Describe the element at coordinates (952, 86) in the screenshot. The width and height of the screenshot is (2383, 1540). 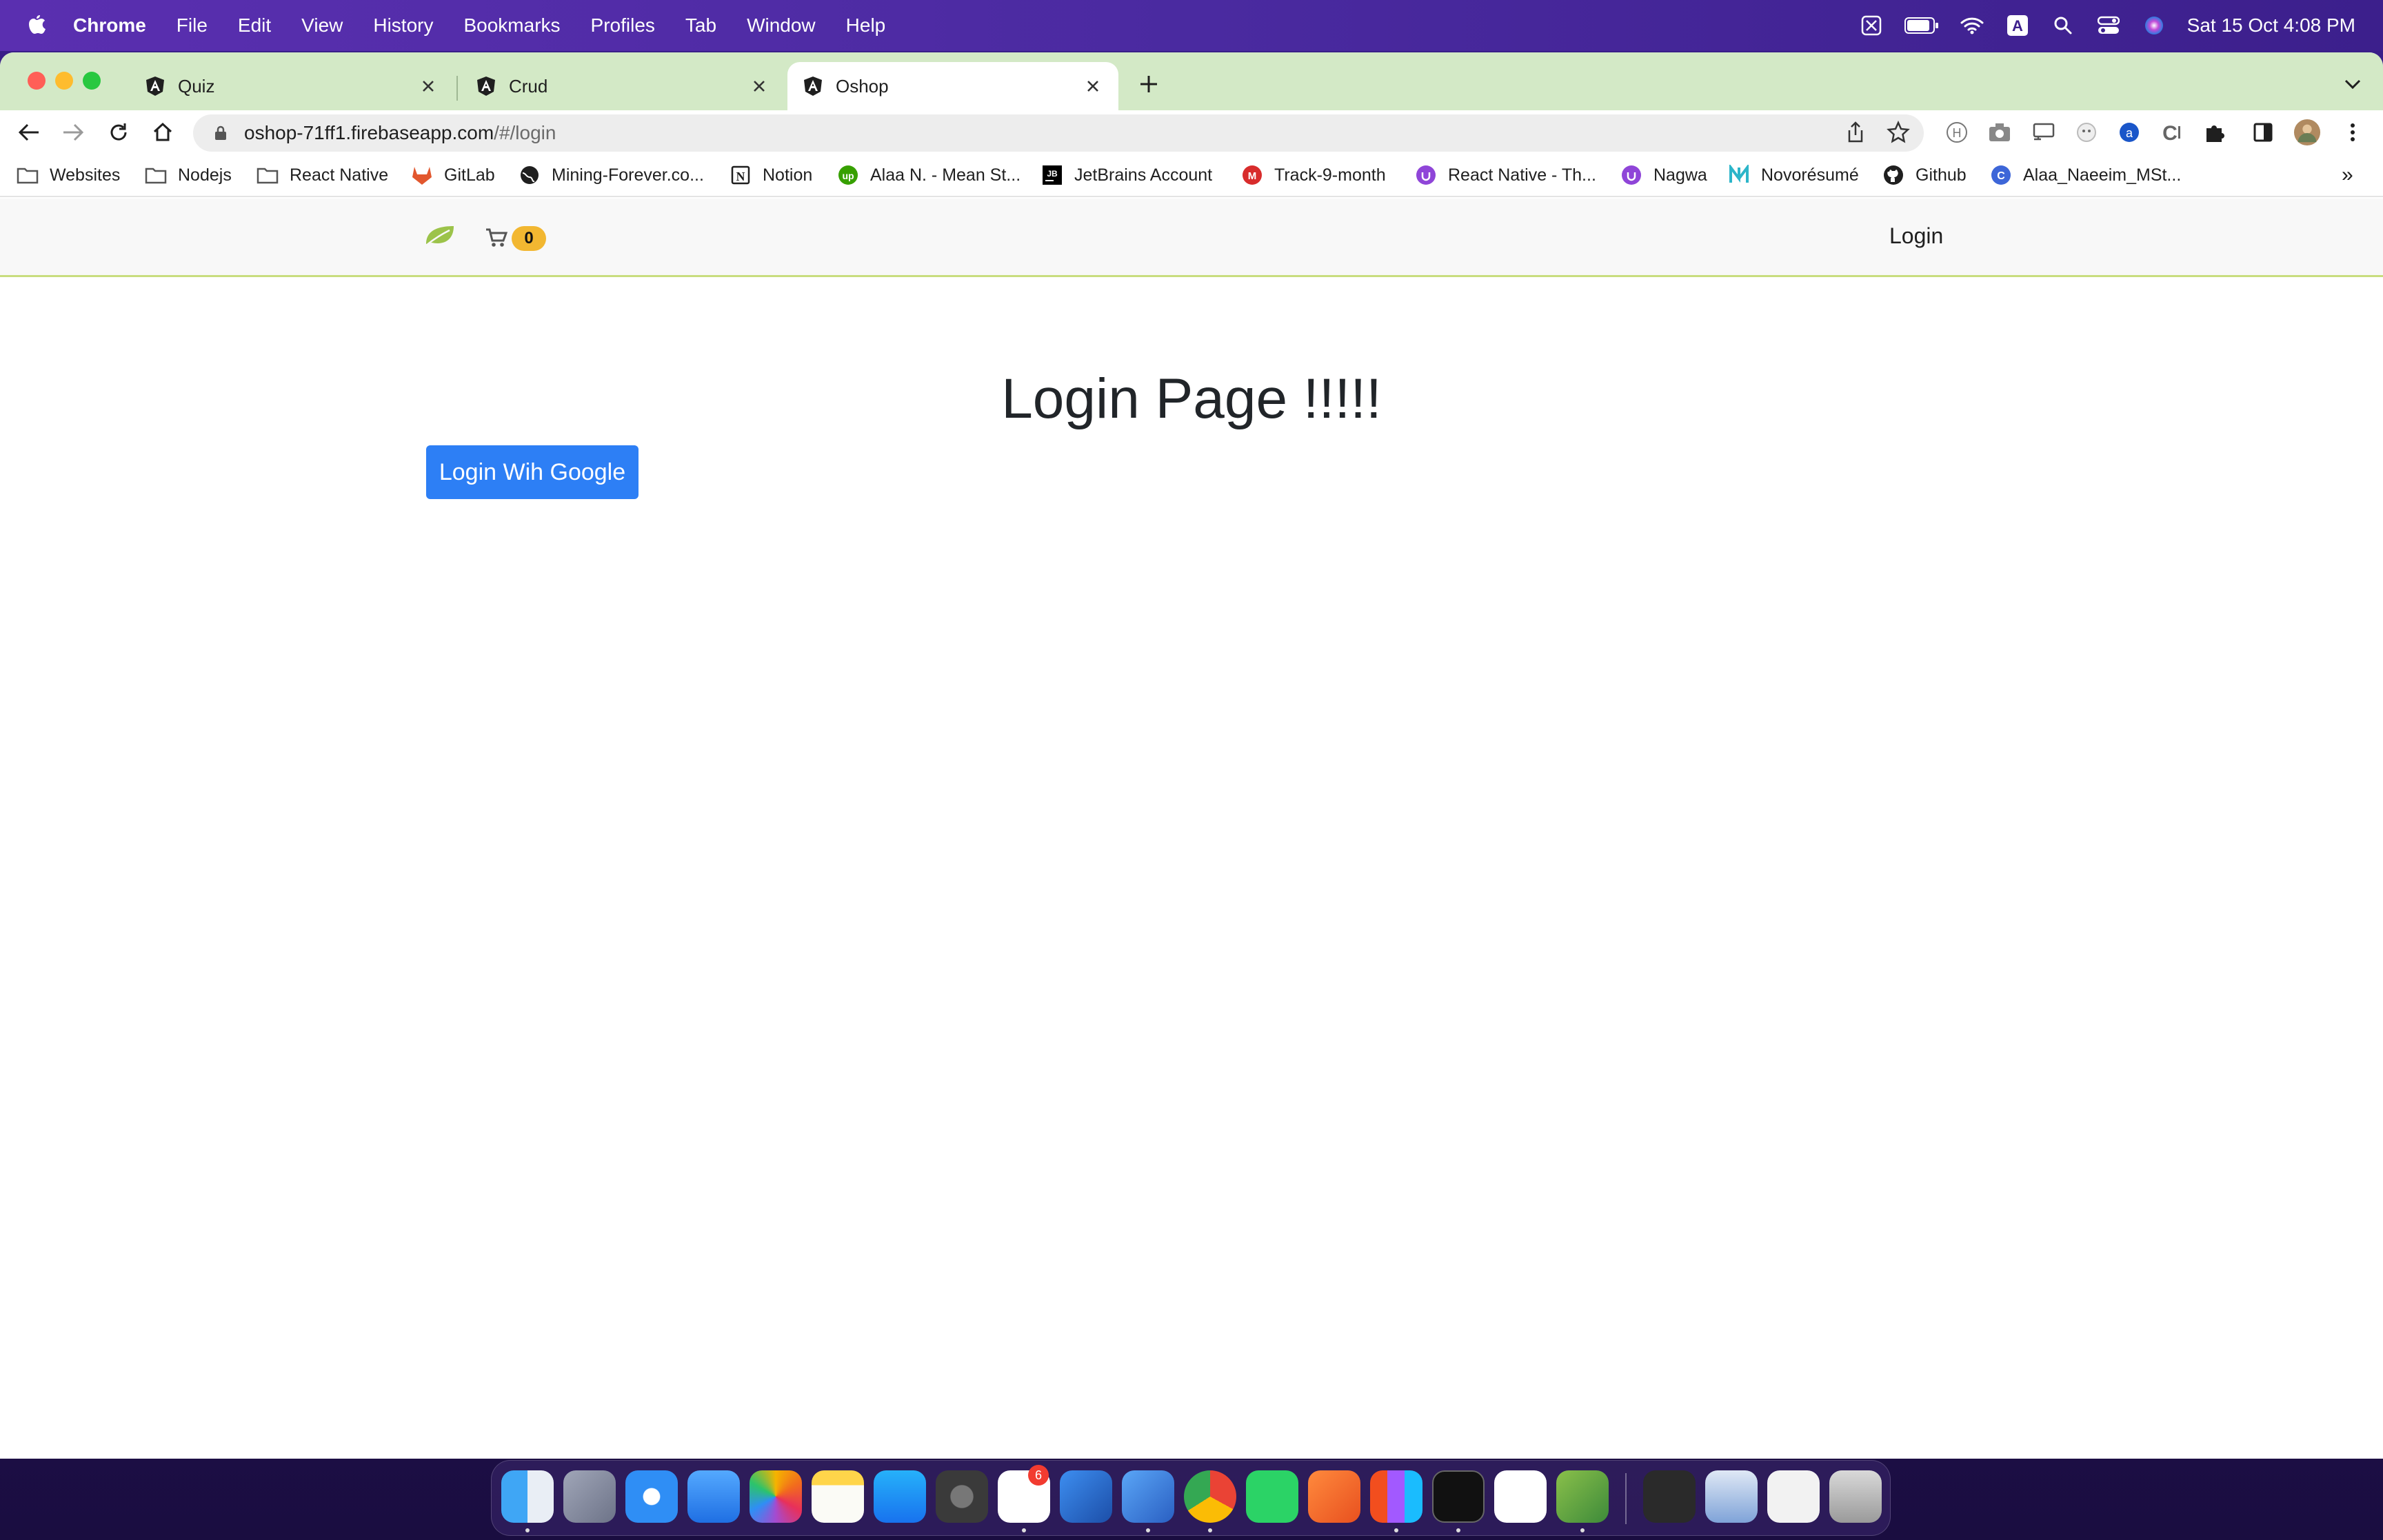
I see `tab-oshop: Oshop` at that location.